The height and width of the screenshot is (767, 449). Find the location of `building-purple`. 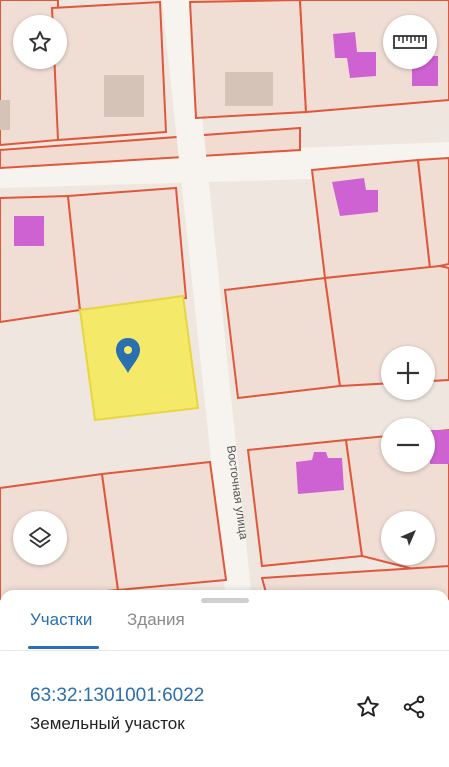

building-purple is located at coordinates (29, 231).